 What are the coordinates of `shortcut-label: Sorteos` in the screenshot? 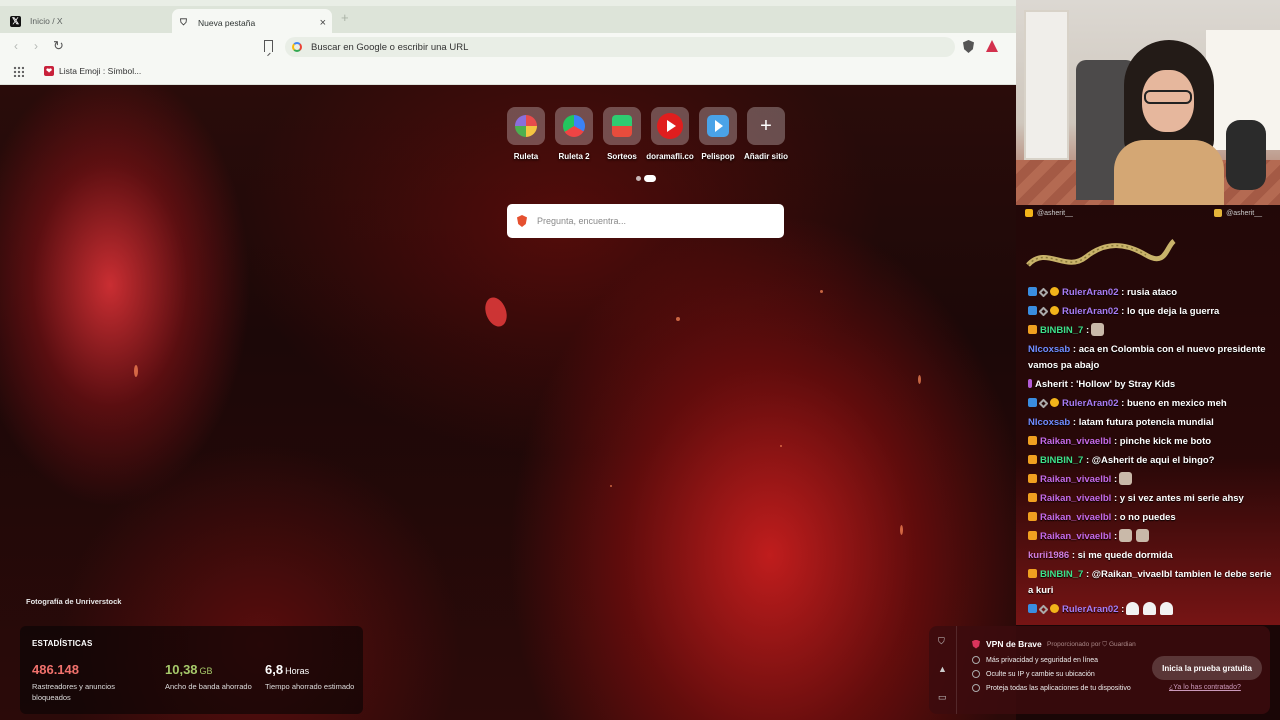 It's located at (622, 156).